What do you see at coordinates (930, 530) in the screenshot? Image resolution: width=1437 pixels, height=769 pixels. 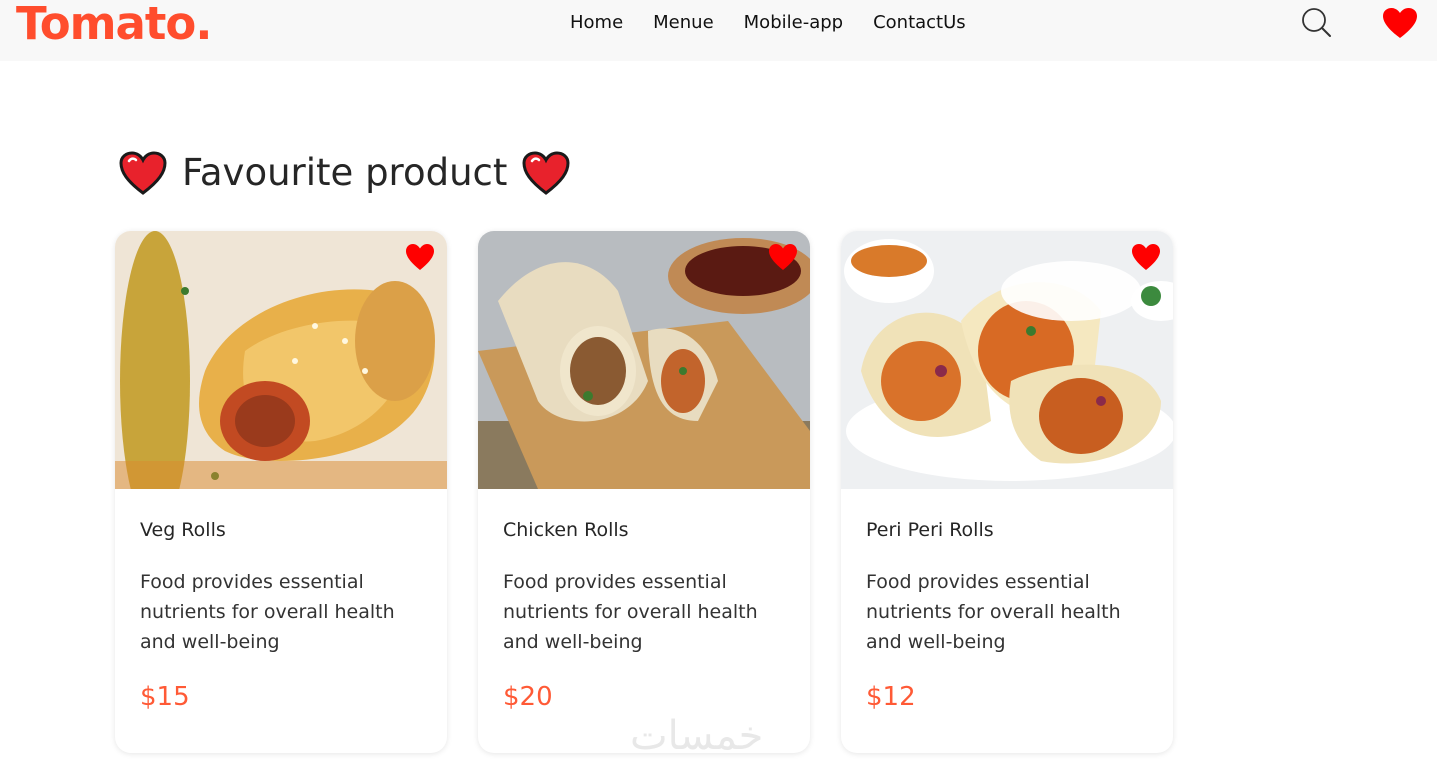 I see `product-name: Peri Peri Rolls` at bounding box center [930, 530].